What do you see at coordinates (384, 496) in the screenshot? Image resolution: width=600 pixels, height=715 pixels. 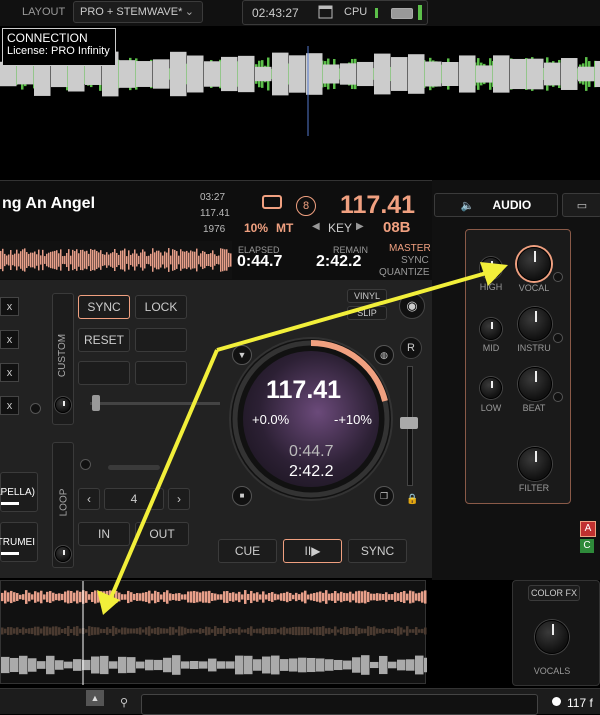 I see `layers-button: ❐` at bounding box center [384, 496].